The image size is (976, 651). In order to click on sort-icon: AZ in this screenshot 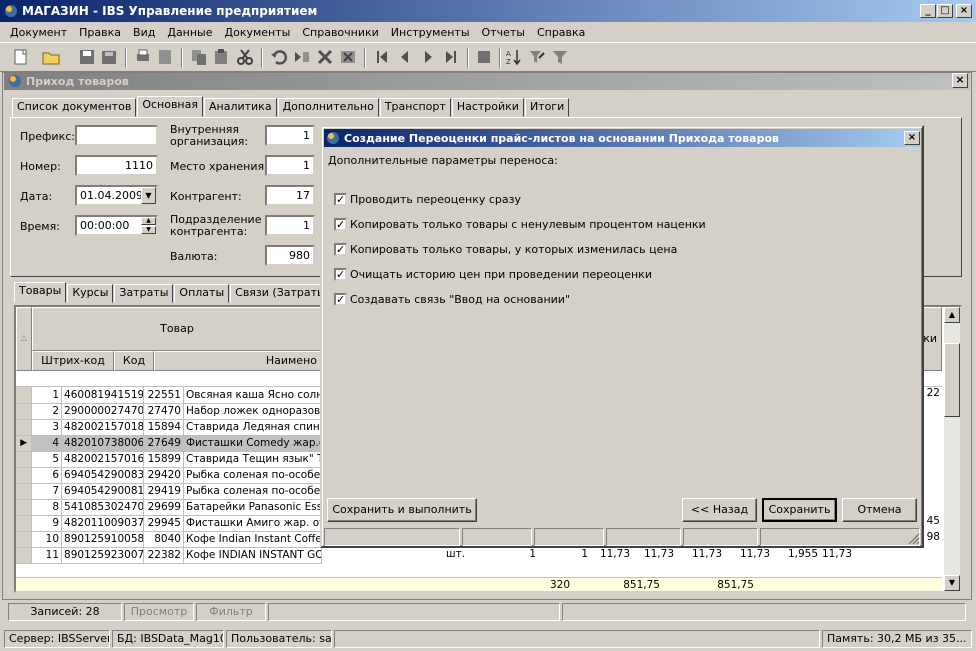, I will do `click(514, 57)`.